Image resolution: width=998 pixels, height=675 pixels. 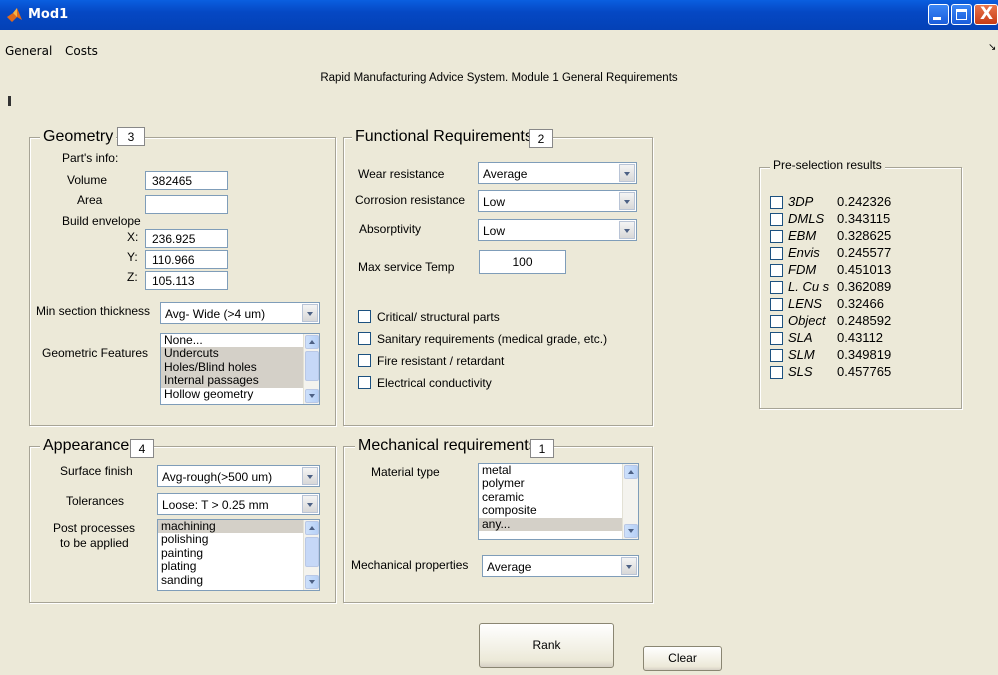 What do you see at coordinates (862, 253) in the screenshot?
I see `result-row: Envis 0.245577` at bounding box center [862, 253].